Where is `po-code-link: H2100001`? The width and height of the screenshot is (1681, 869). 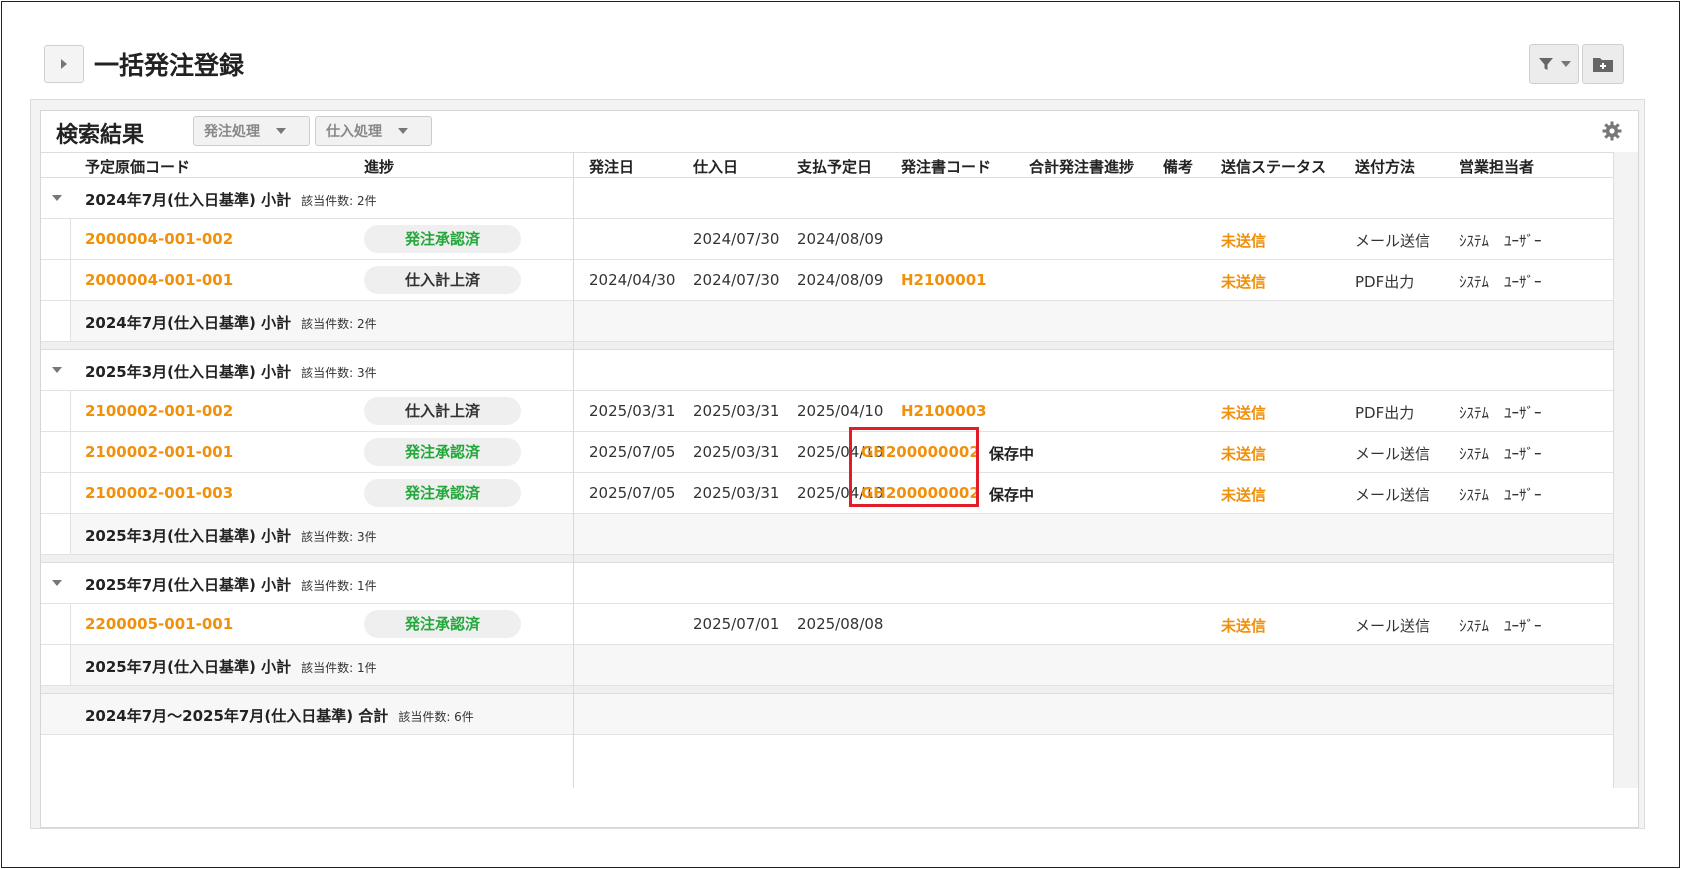 po-code-link: H2100001 is located at coordinates (944, 280).